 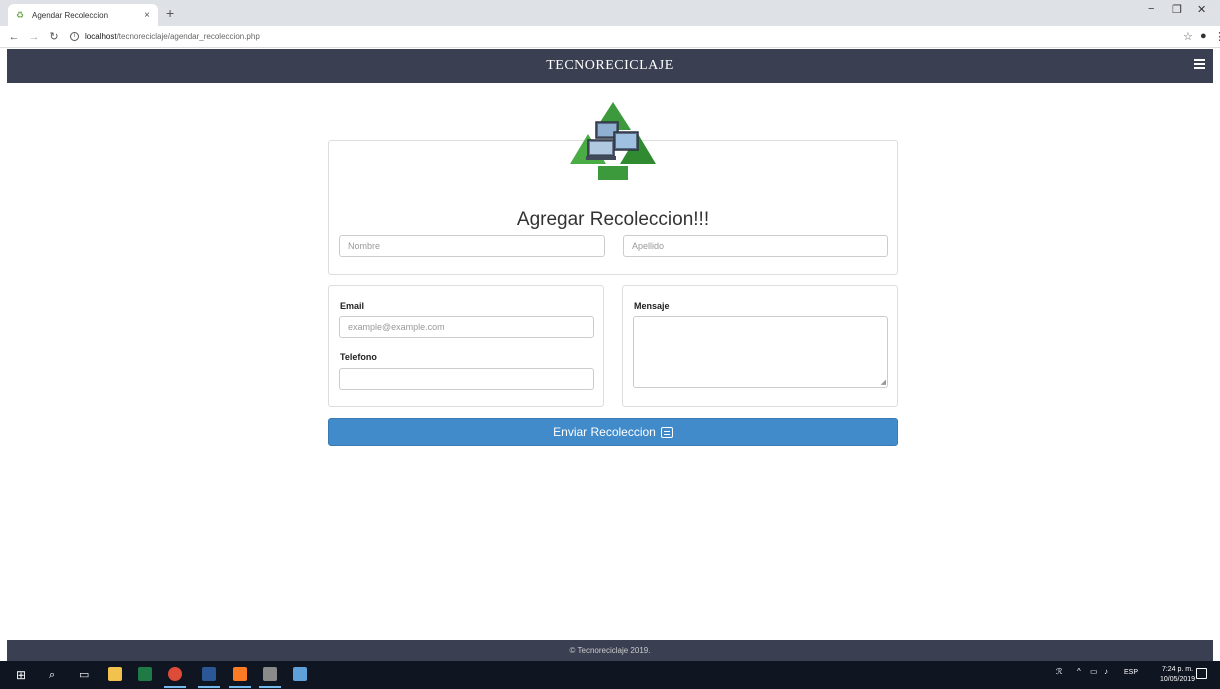 I want to click on windows-taskbar: ⊞ ⌕ ▭ ℛ ^ ▭ ♪ ESP 7:24 p. m. 10/05/2019, so click(x=610, y=675).